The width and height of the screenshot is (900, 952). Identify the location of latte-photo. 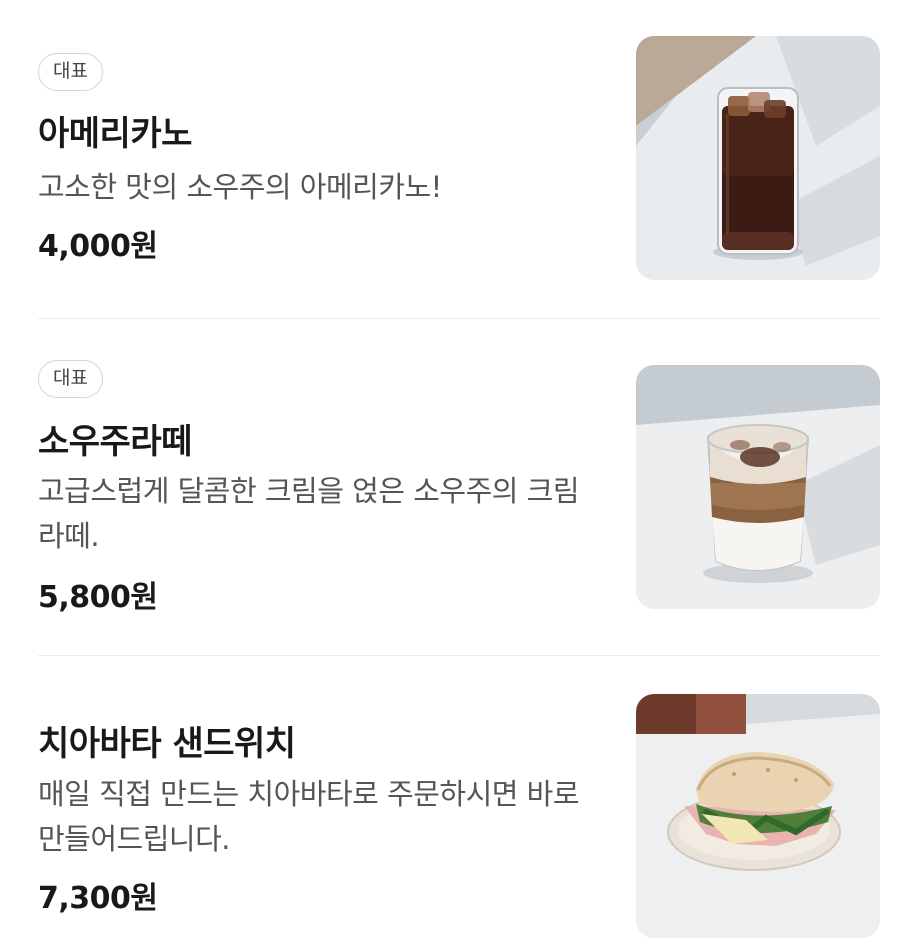
(758, 487).